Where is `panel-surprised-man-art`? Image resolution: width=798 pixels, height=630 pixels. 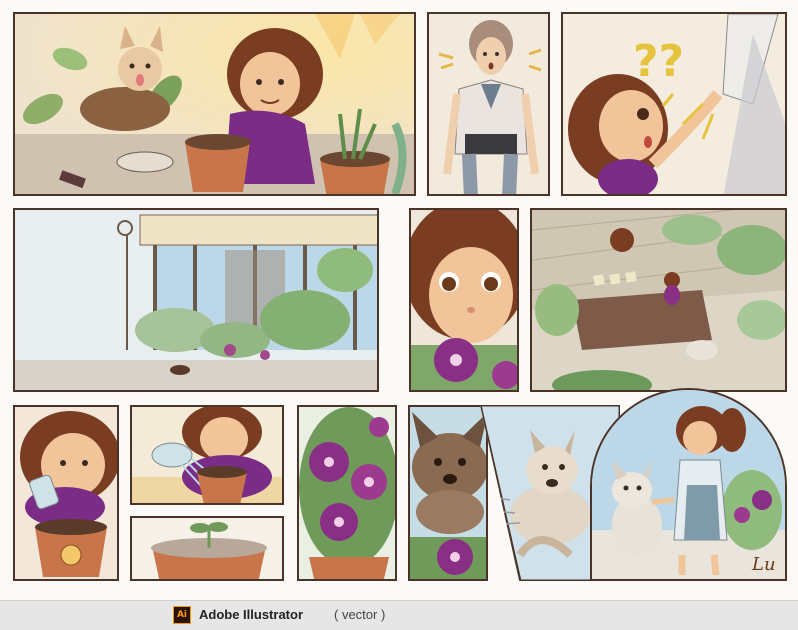 panel-surprised-man-art is located at coordinates (488, 104).